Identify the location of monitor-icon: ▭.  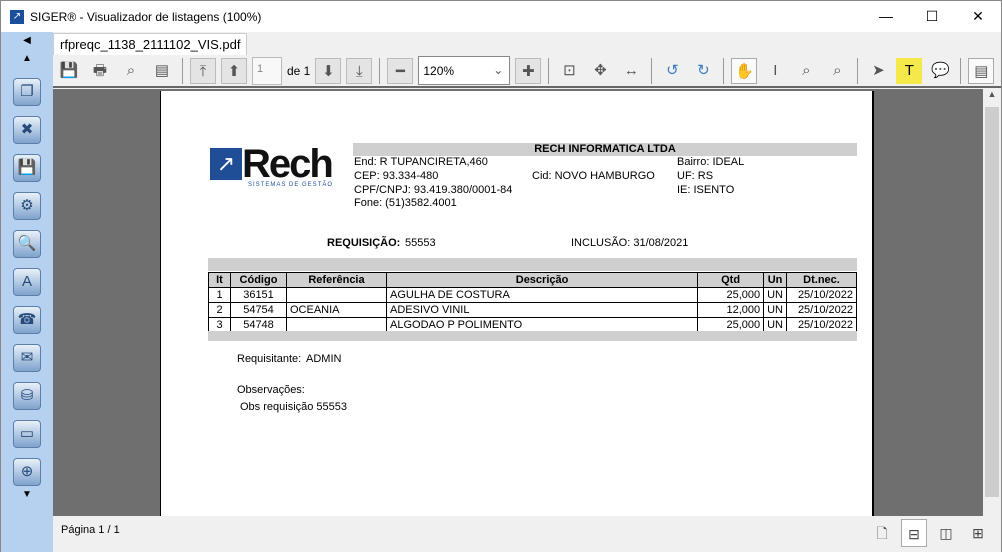
(27, 434).